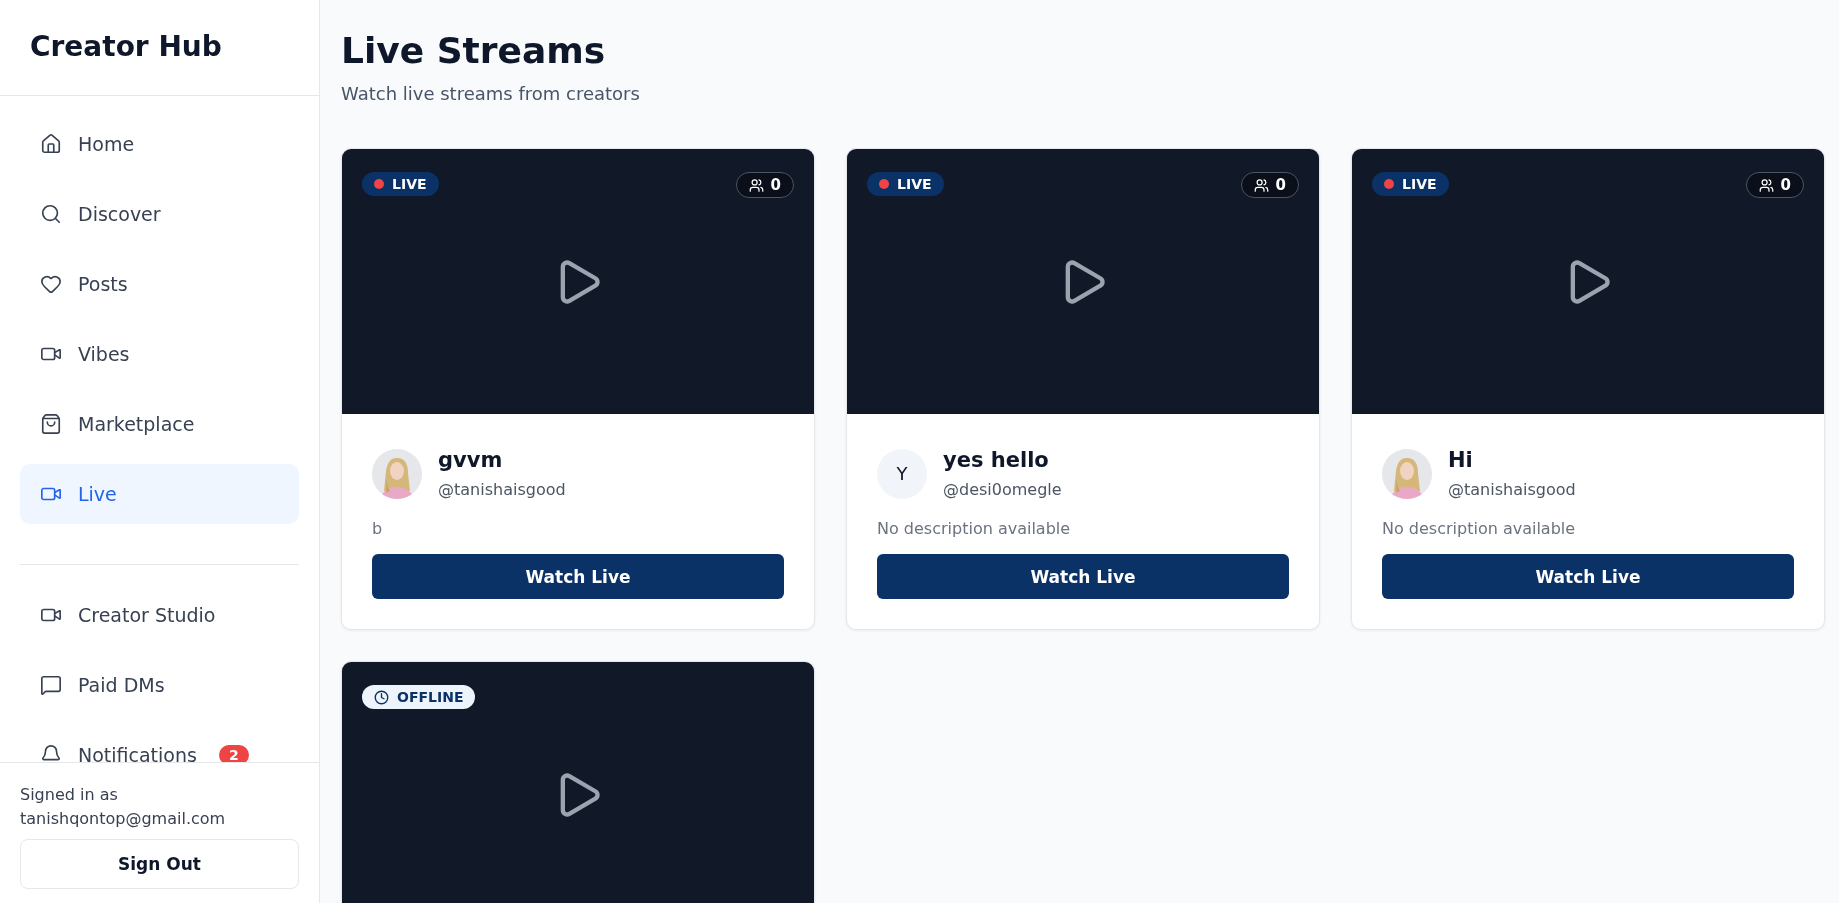 This screenshot has height=903, width=1839. I want to click on nav-item: Discover, so click(159, 214).